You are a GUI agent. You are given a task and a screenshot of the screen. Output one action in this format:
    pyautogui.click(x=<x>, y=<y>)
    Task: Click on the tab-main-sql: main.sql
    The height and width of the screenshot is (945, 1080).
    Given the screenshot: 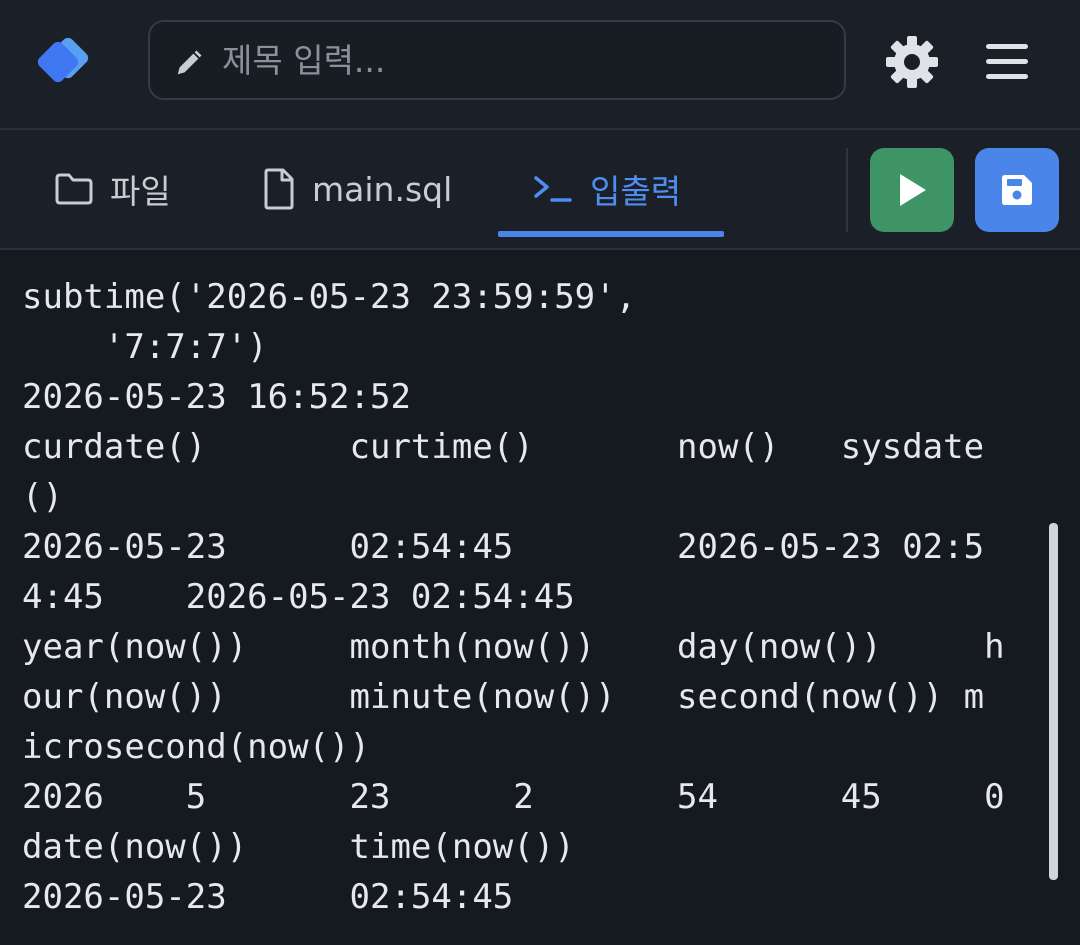 What is the action you would take?
    pyautogui.click(x=357, y=189)
    